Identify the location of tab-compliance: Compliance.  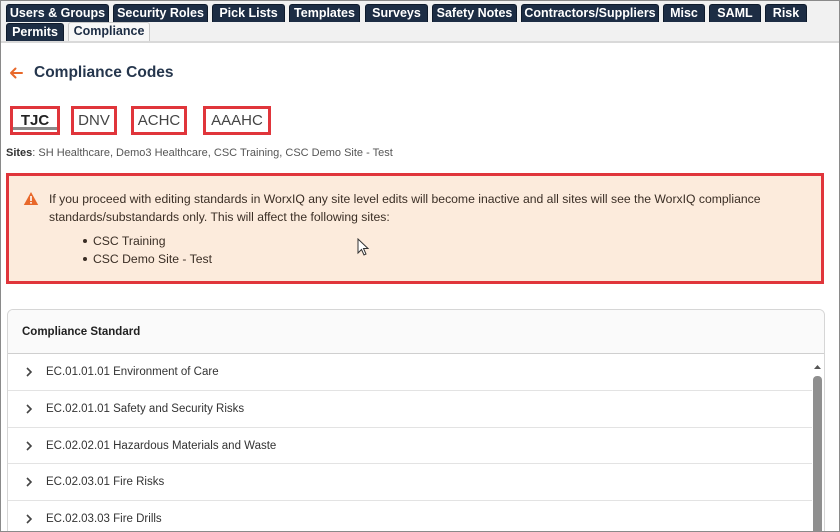
(109, 31).